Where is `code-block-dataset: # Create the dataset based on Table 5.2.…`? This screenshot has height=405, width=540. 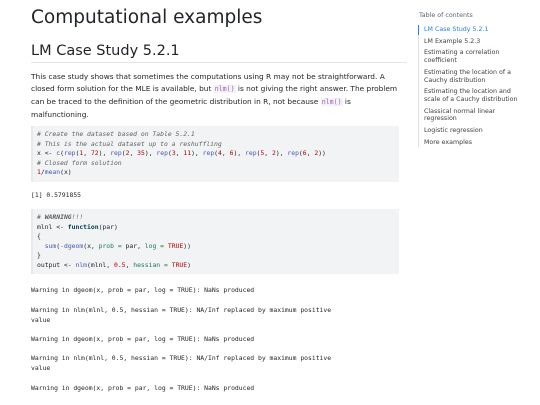 code-block-dataset: # Create the dataset based on Table 5.2.… is located at coordinates (215, 154).